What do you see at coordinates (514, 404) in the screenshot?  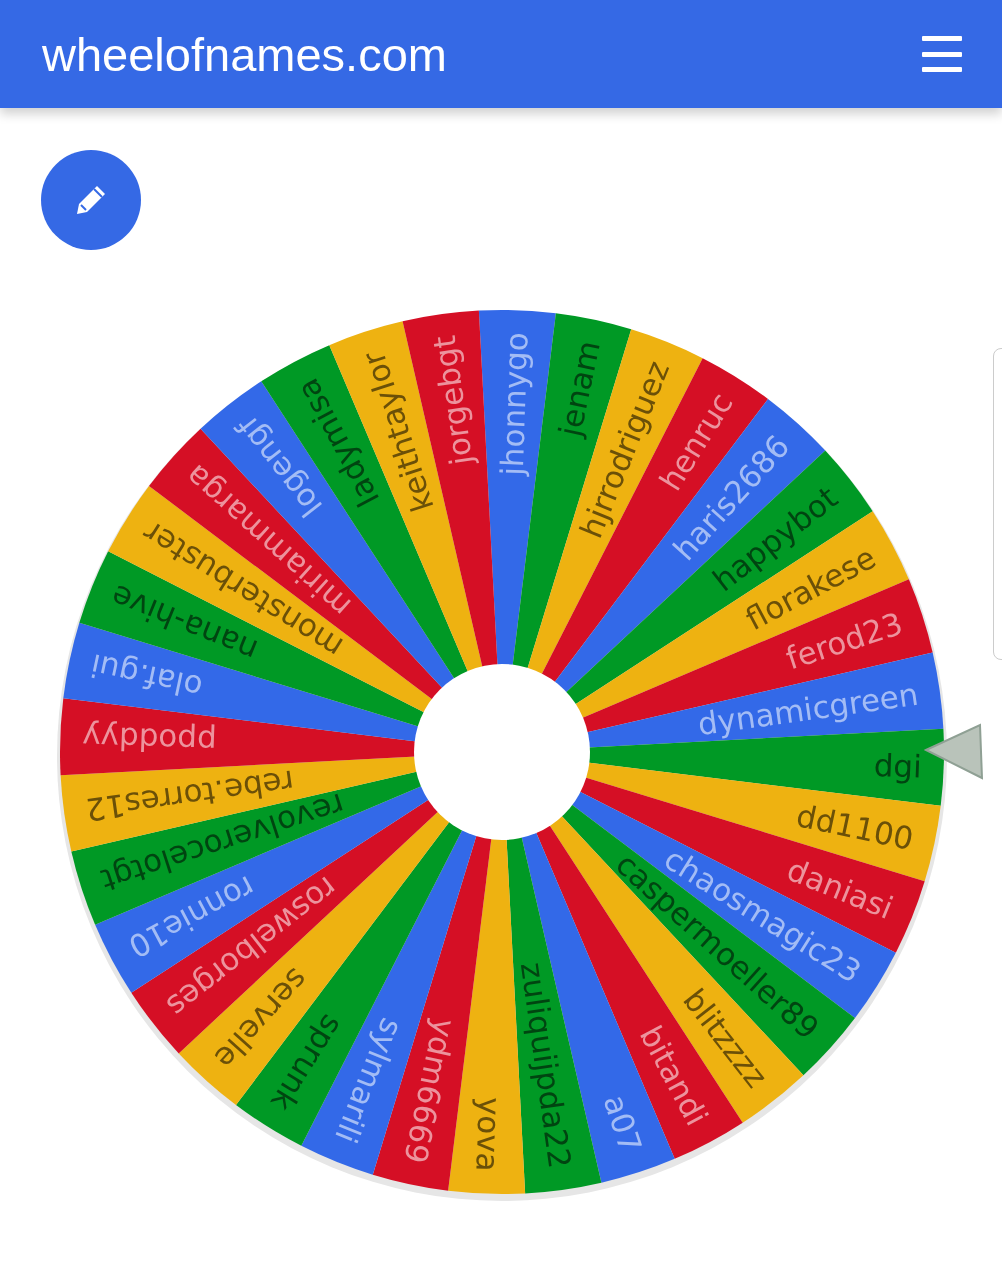 I see `segment-label: jhonnygo` at bounding box center [514, 404].